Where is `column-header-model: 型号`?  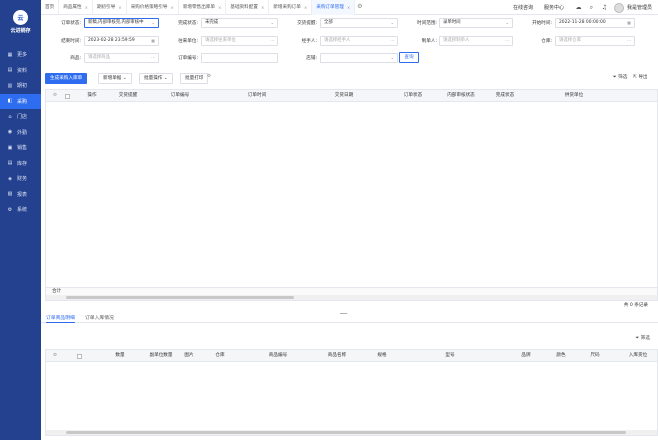
column-header-model: 型号 is located at coordinates (450, 356).